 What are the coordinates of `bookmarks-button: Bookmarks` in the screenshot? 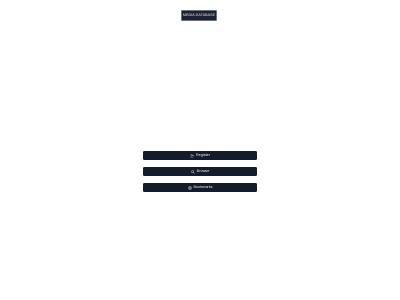 It's located at (200, 187).